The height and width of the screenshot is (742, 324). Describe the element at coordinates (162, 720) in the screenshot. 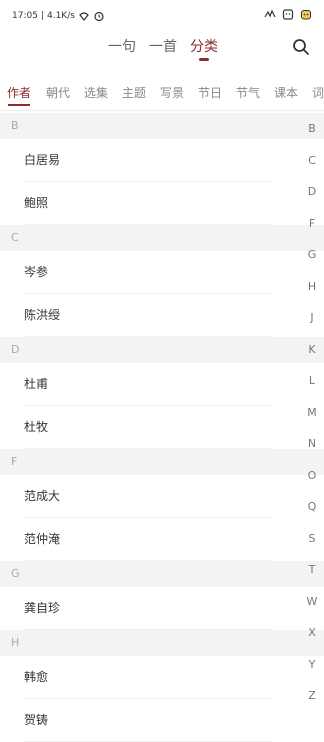

I see `list-item: 贺铸` at that location.